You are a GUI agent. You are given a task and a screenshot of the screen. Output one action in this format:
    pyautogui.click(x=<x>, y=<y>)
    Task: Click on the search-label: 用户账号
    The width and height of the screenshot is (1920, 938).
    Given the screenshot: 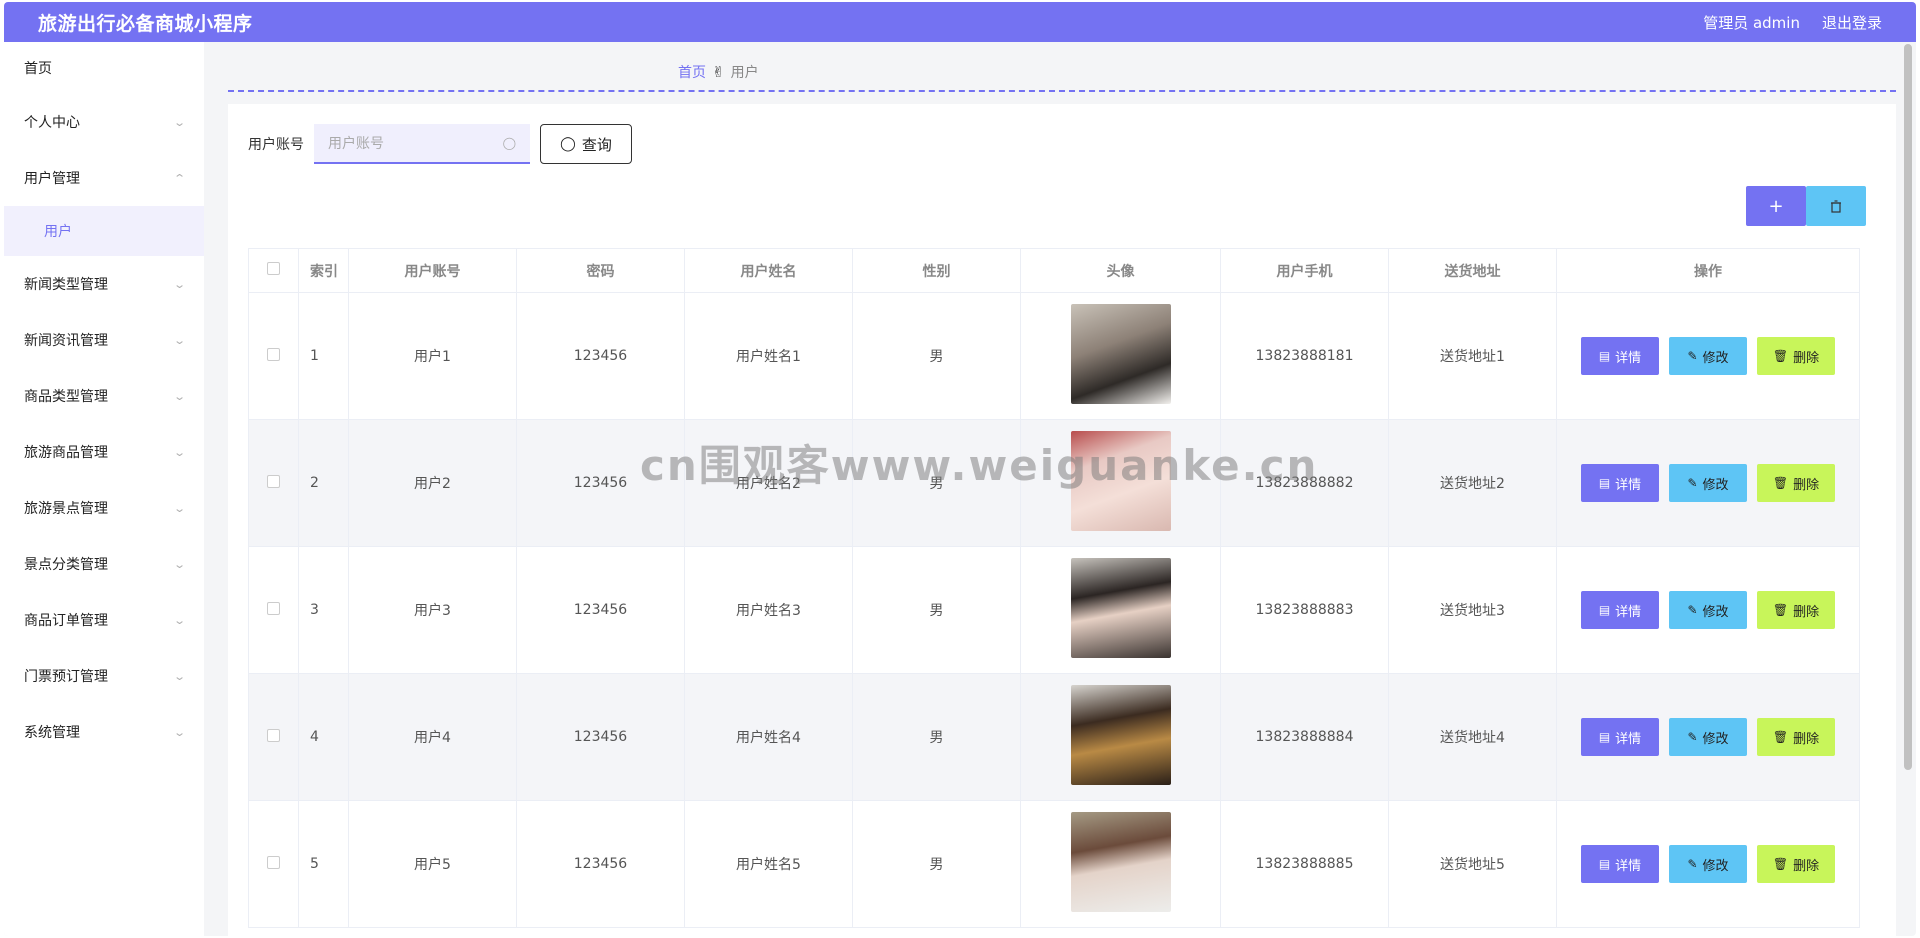 What is the action you would take?
    pyautogui.click(x=276, y=145)
    